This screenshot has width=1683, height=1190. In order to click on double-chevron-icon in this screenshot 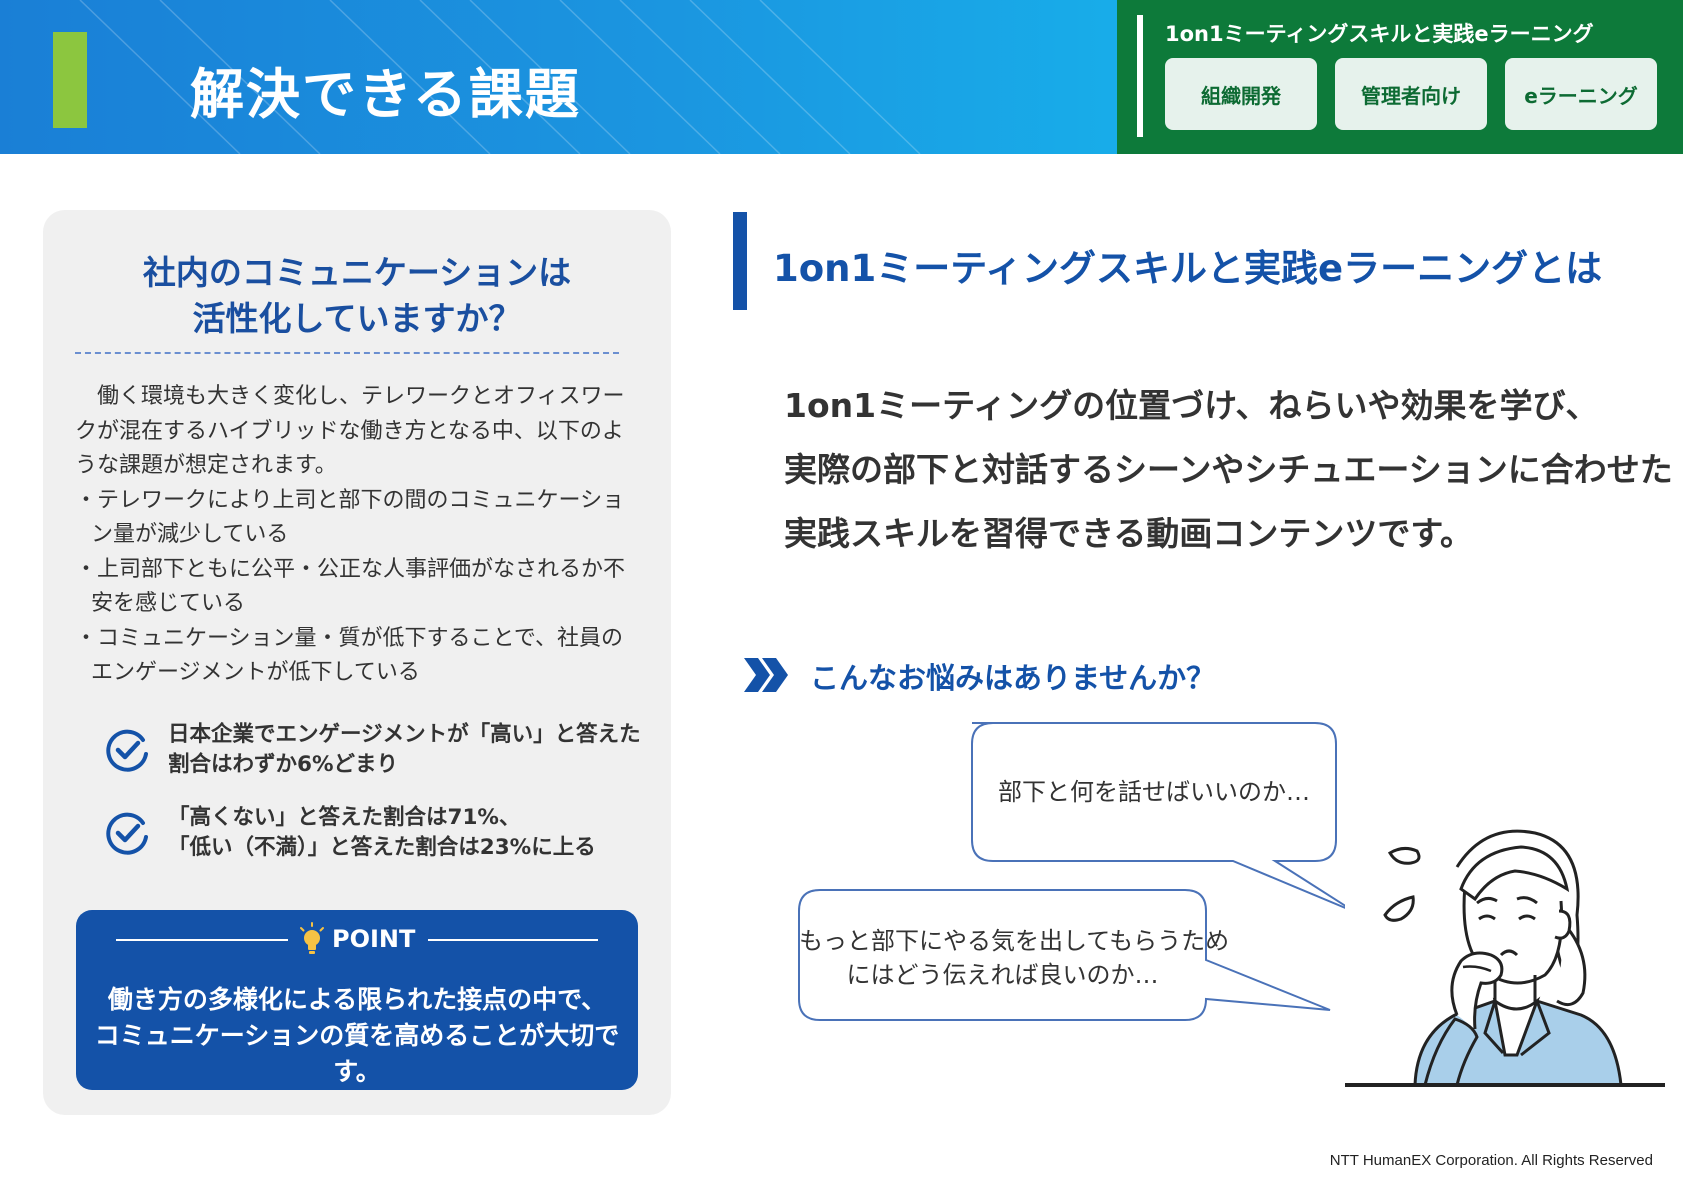, I will do `click(766, 675)`.